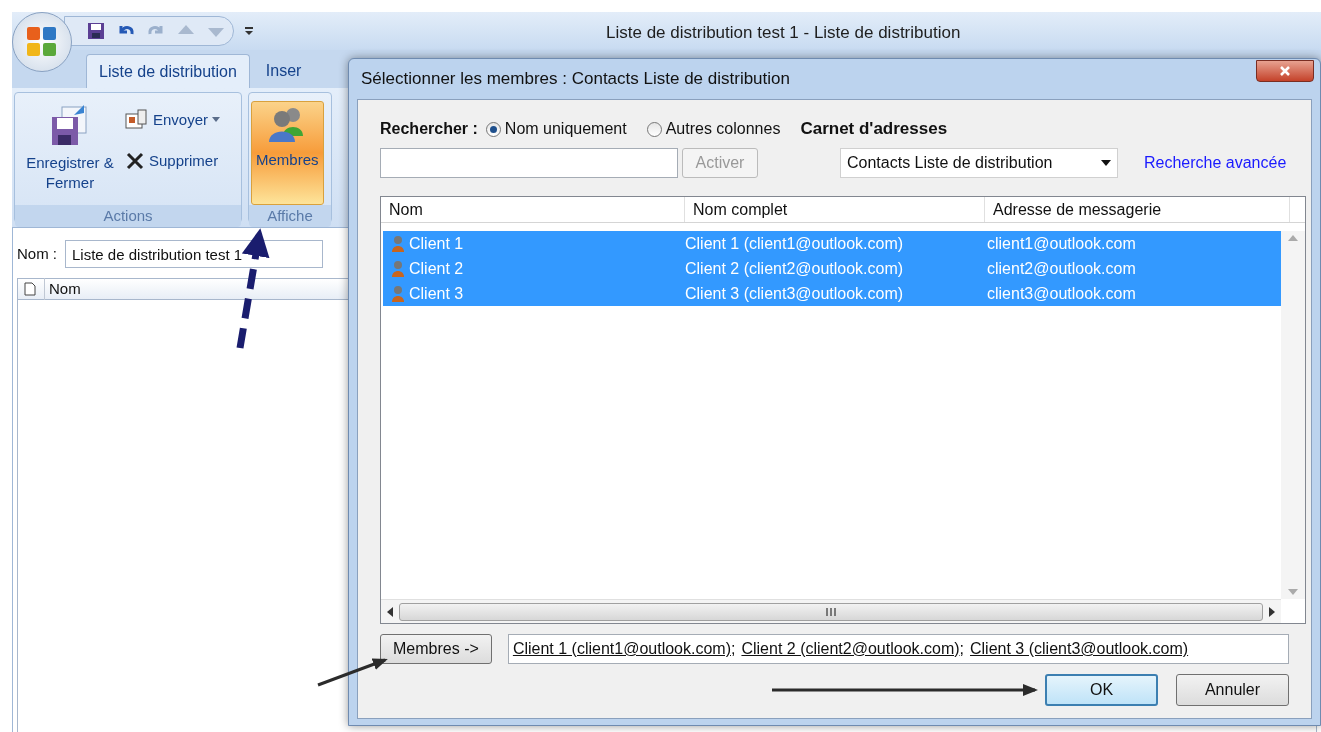  I want to click on group-label: Affiche, so click(290, 215).